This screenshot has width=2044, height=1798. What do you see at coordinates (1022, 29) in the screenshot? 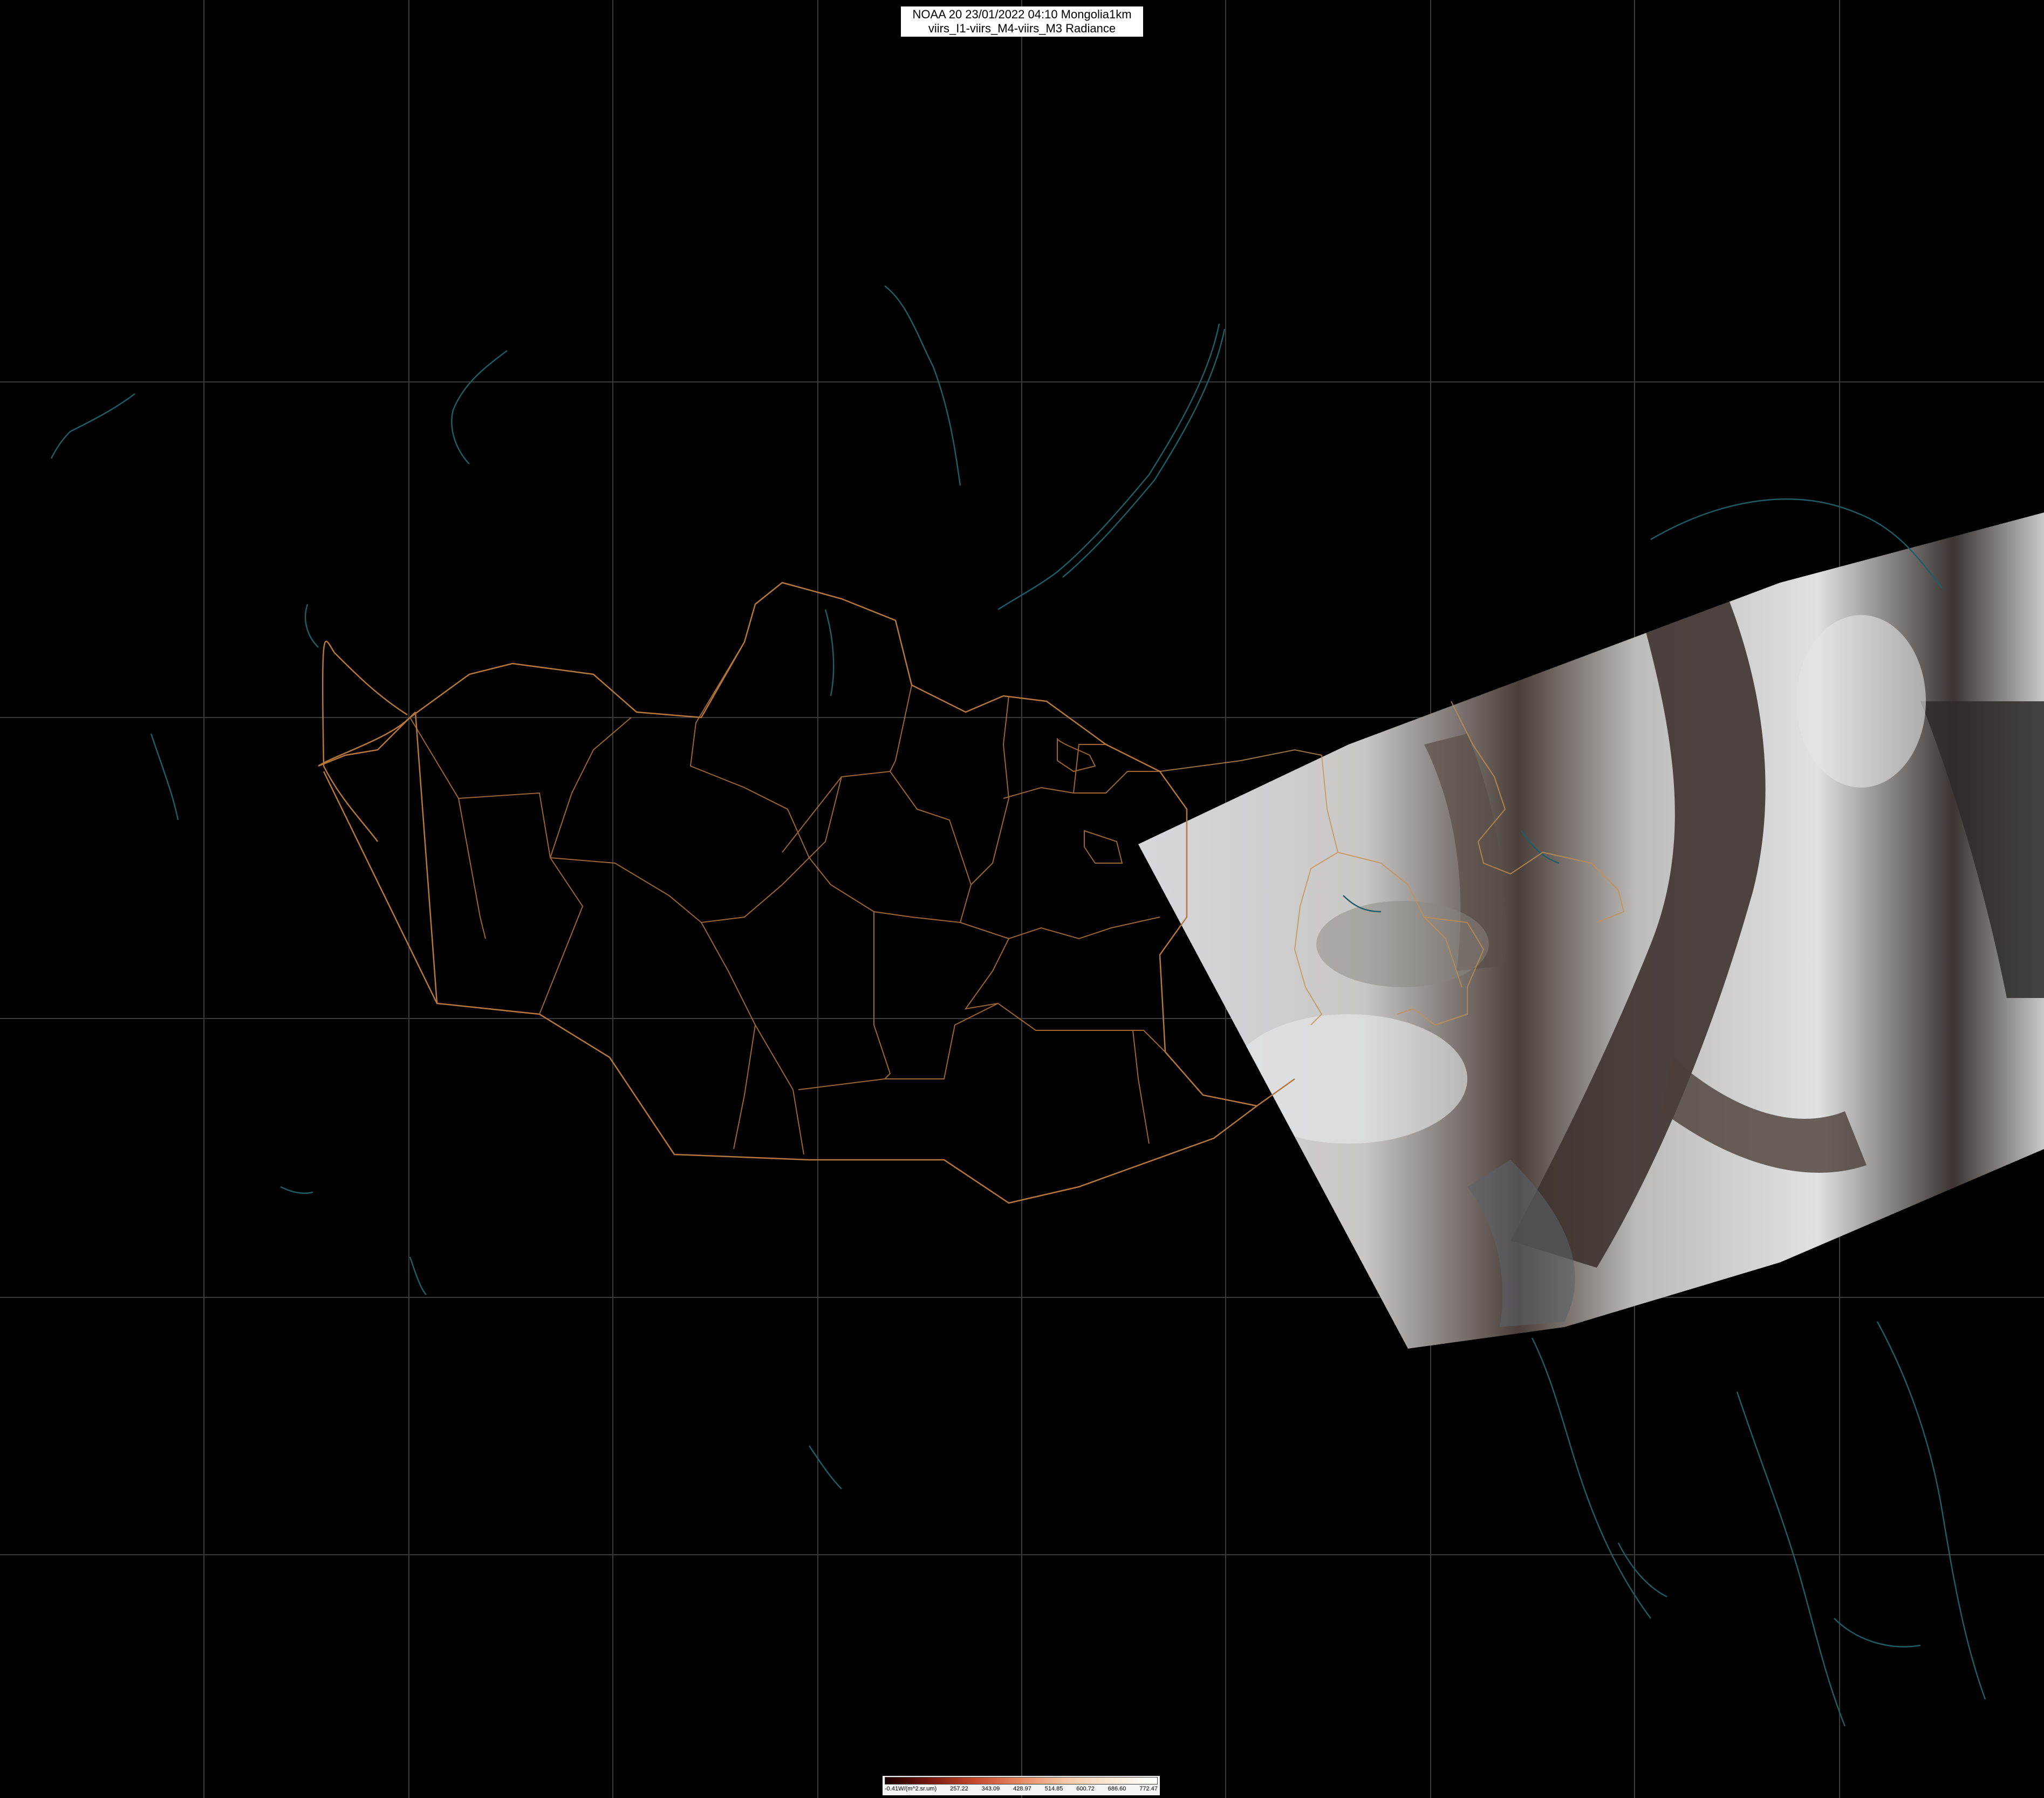
I see `title-line-2: viirs_I1-viirs_M4-viirs_M3 Radiance` at bounding box center [1022, 29].